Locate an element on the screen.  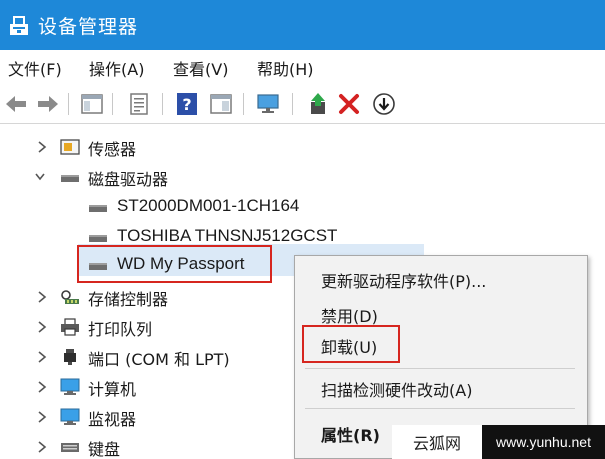
chevron-down-icon is located at coordinates (40, 177).